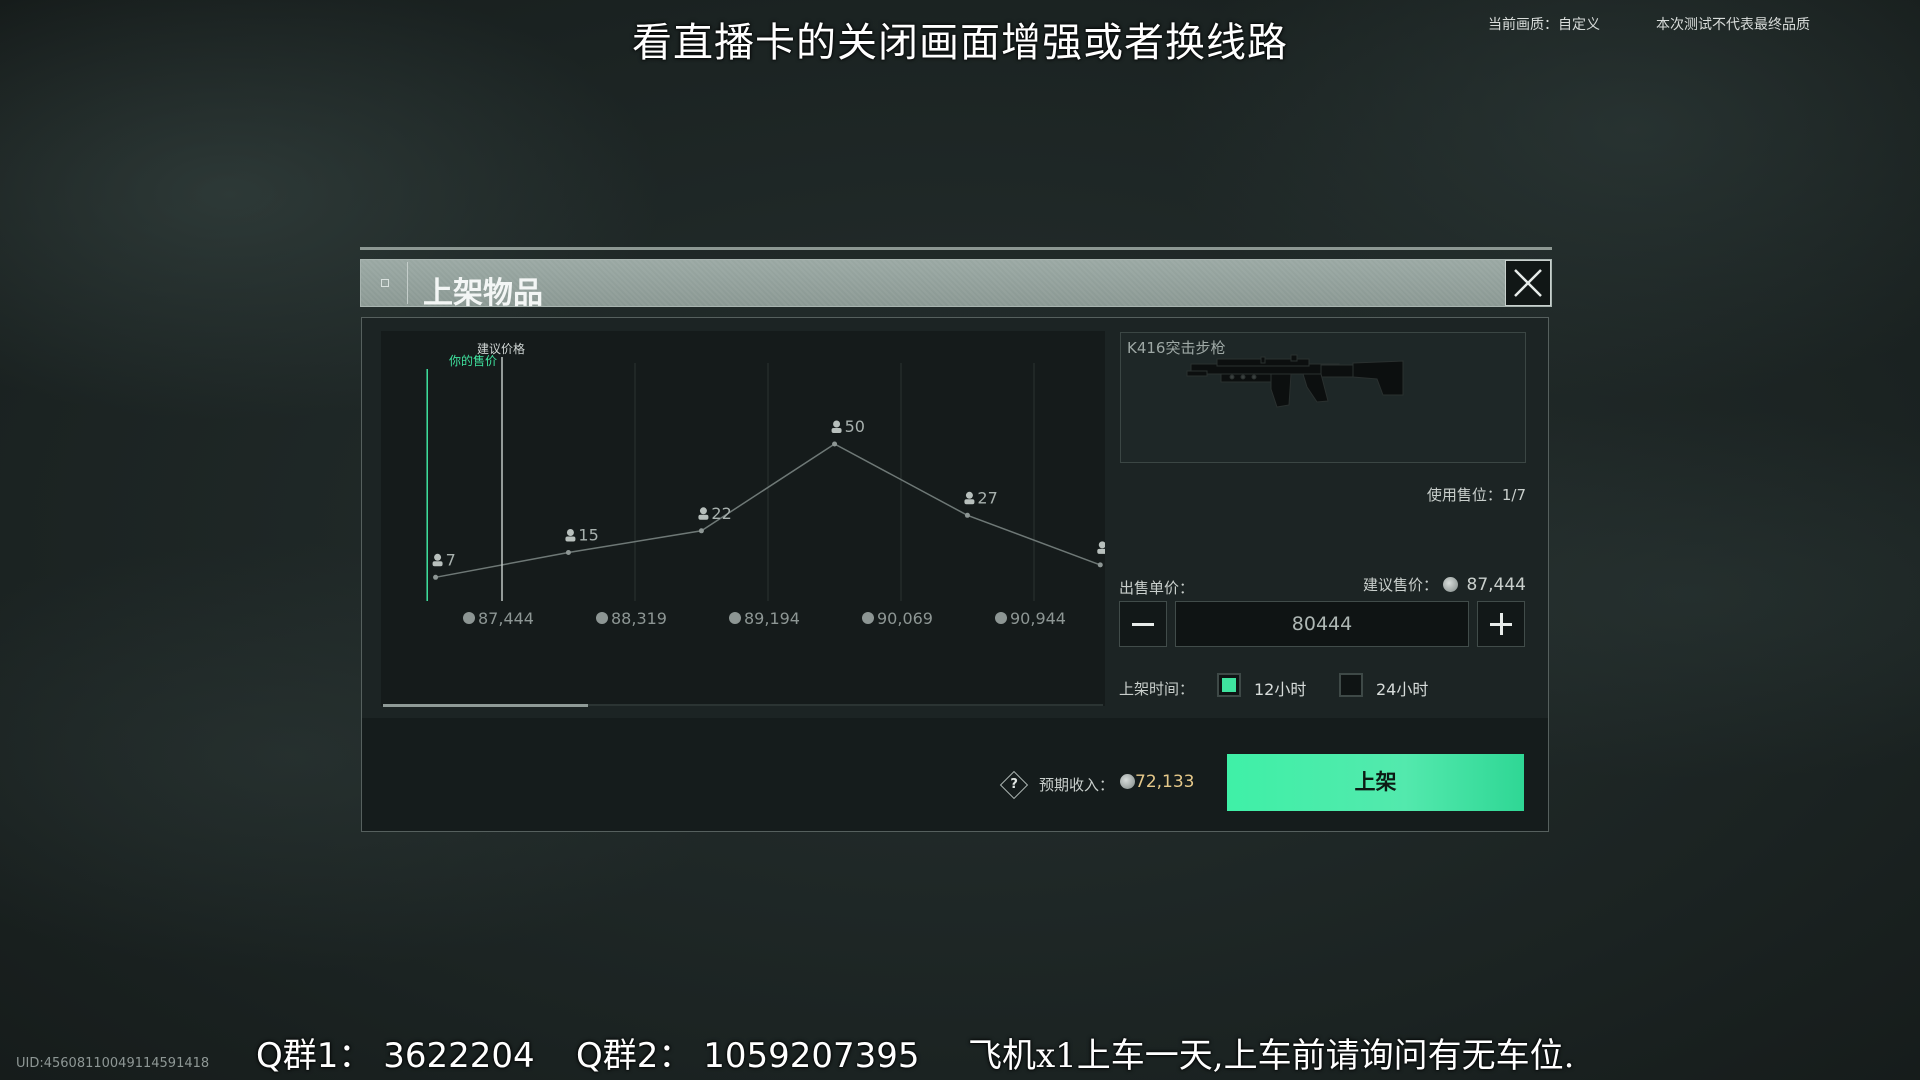  I want to click on data-label: 15, so click(588, 535).